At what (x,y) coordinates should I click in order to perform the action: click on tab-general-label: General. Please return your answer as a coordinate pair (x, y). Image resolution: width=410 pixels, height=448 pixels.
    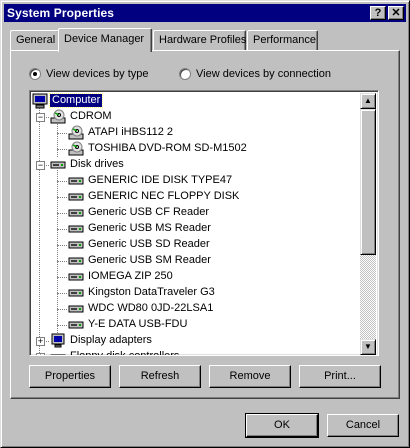
    Looking at the image, I should click on (36, 40).